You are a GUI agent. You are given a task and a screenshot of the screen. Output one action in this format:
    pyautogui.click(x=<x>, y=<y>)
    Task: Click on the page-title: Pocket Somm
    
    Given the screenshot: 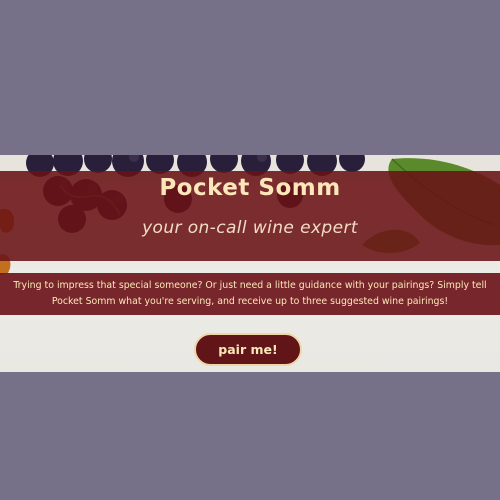 What is the action you would take?
    pyautogui.click(x=250, y=188)
    